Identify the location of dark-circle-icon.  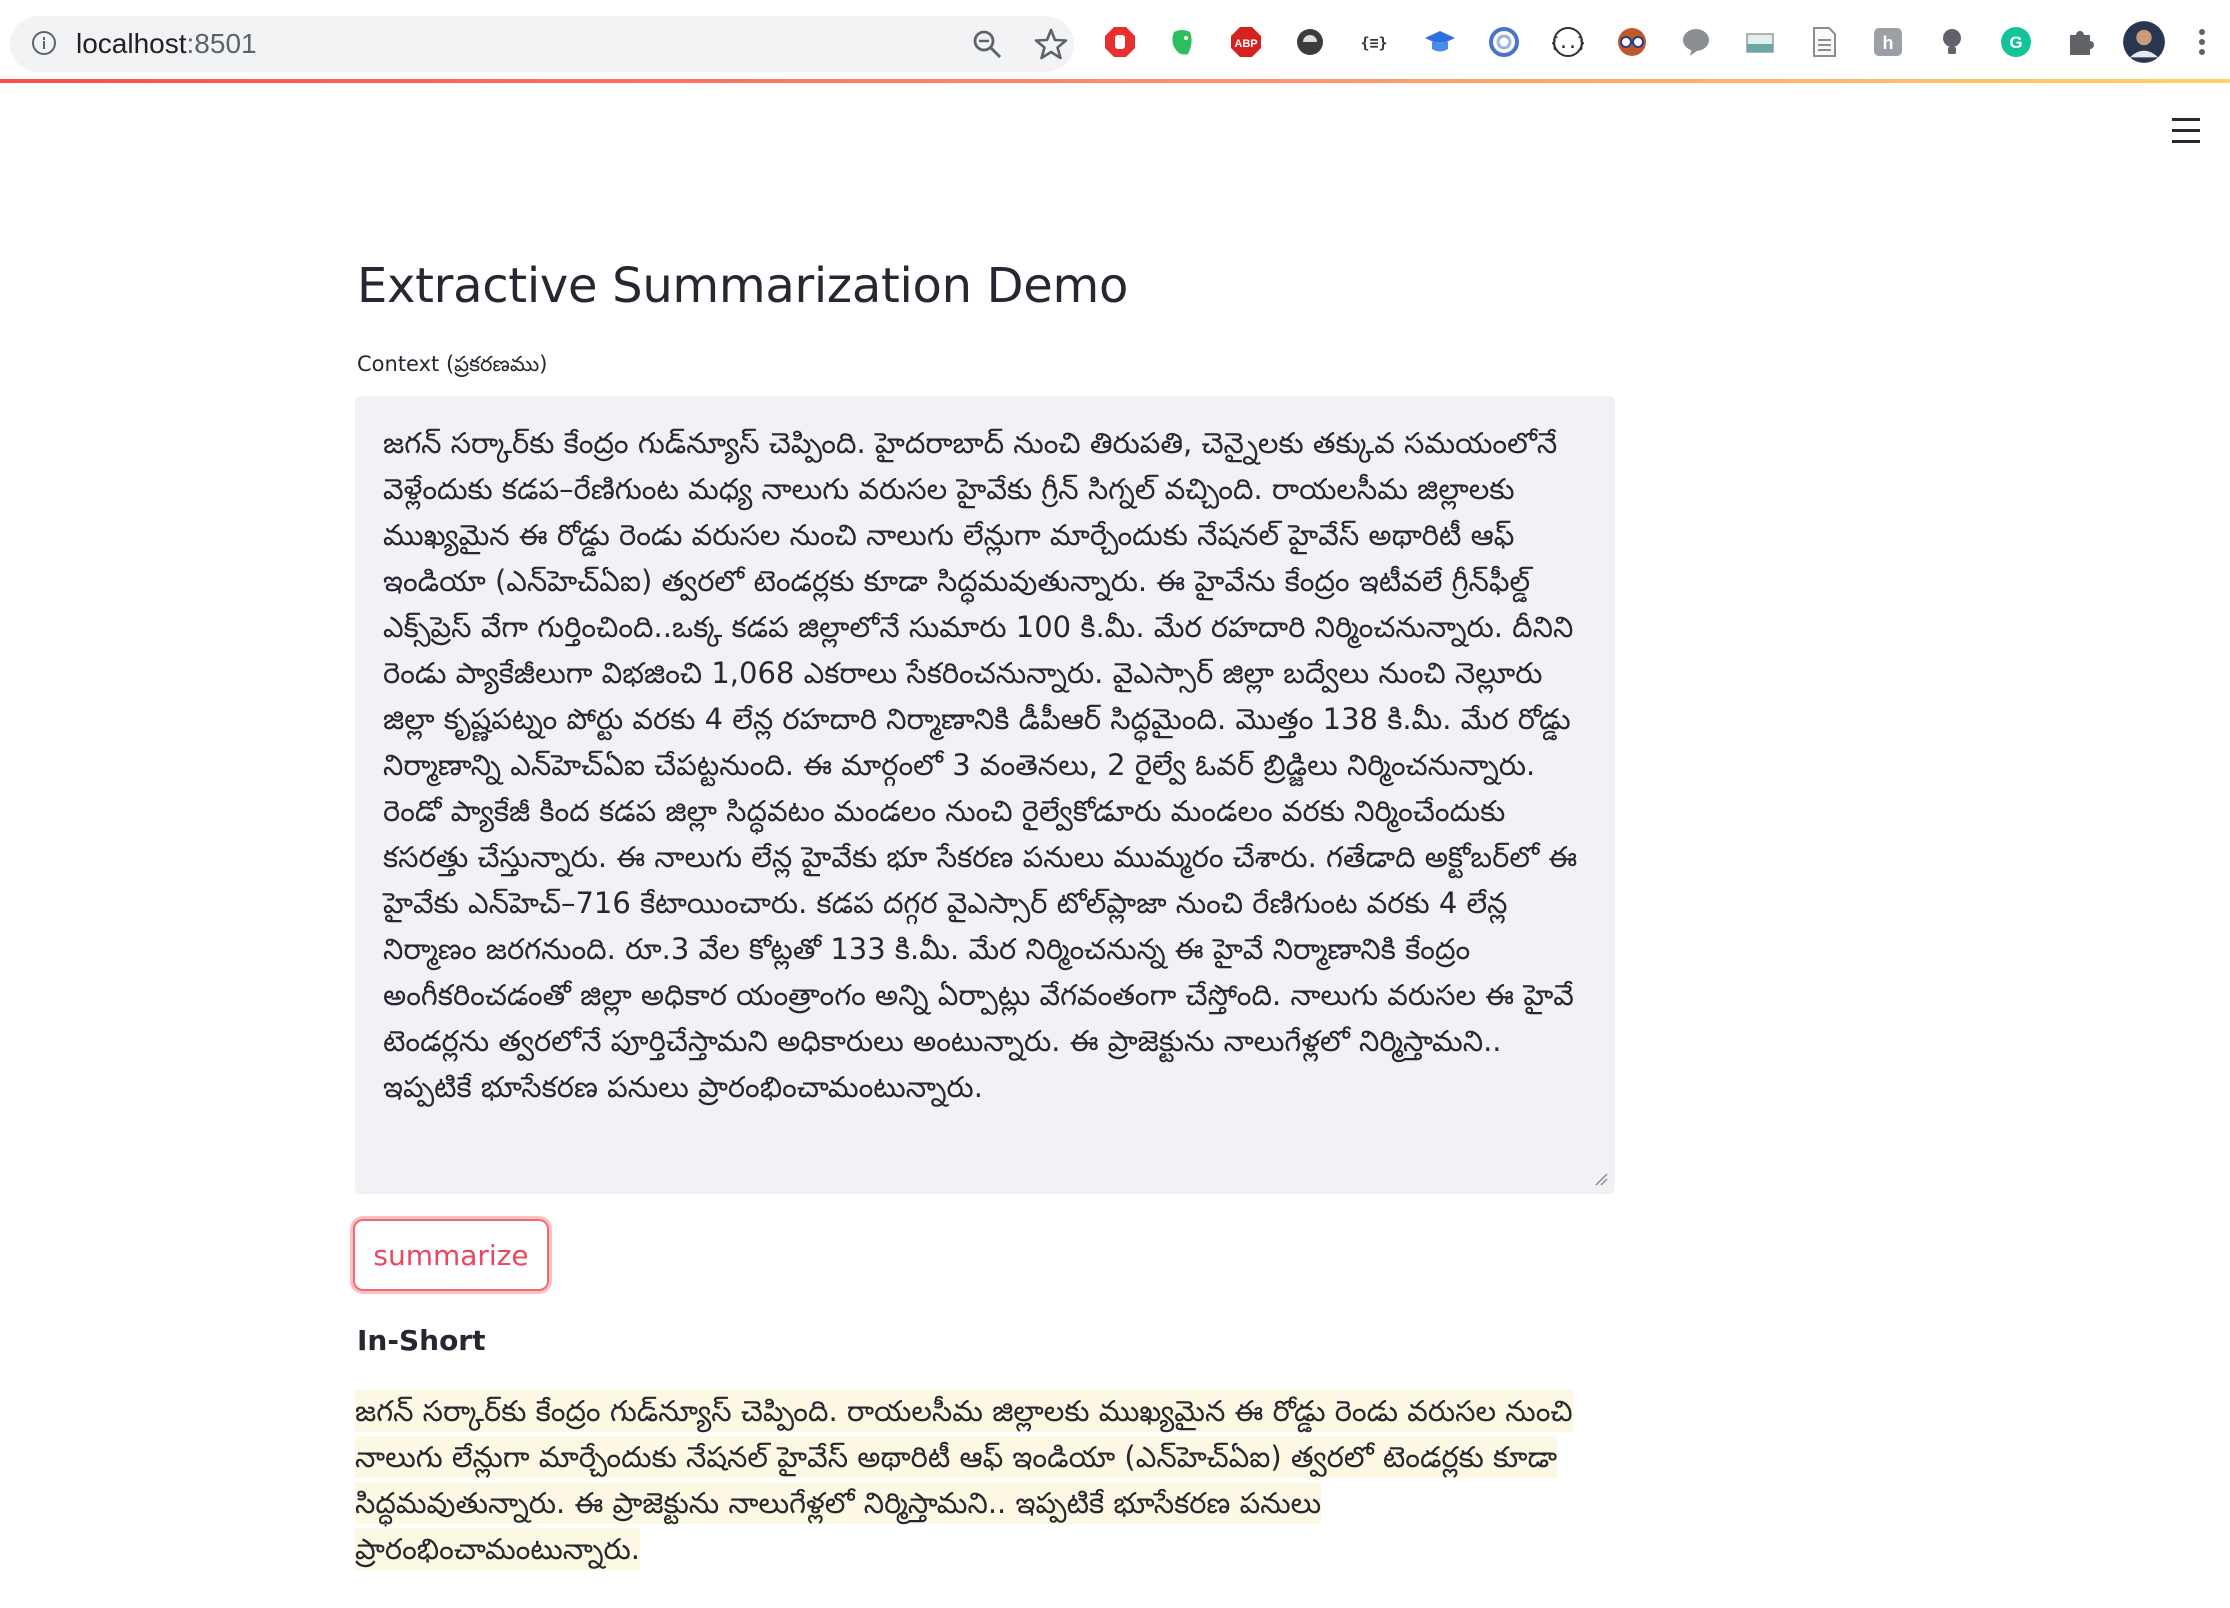
(1310, 42).